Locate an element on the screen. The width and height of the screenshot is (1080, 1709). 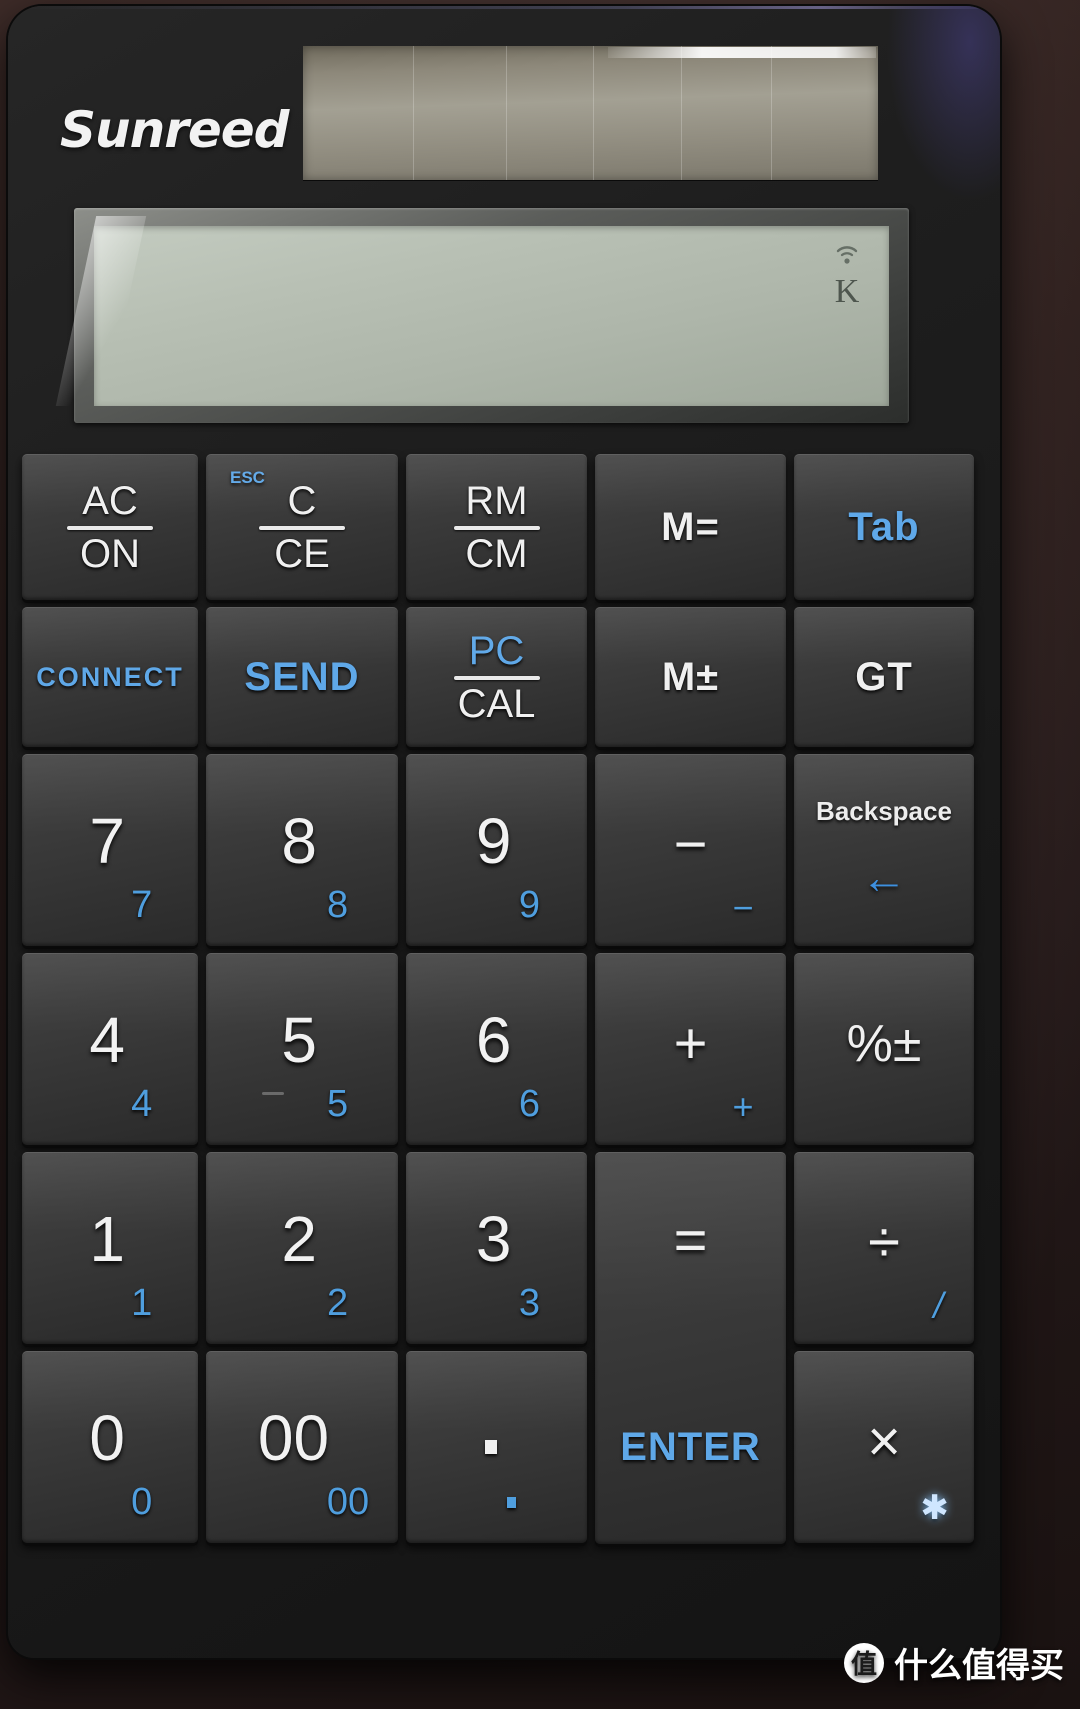
key-gt: GT is located at coordinates (884, 677).